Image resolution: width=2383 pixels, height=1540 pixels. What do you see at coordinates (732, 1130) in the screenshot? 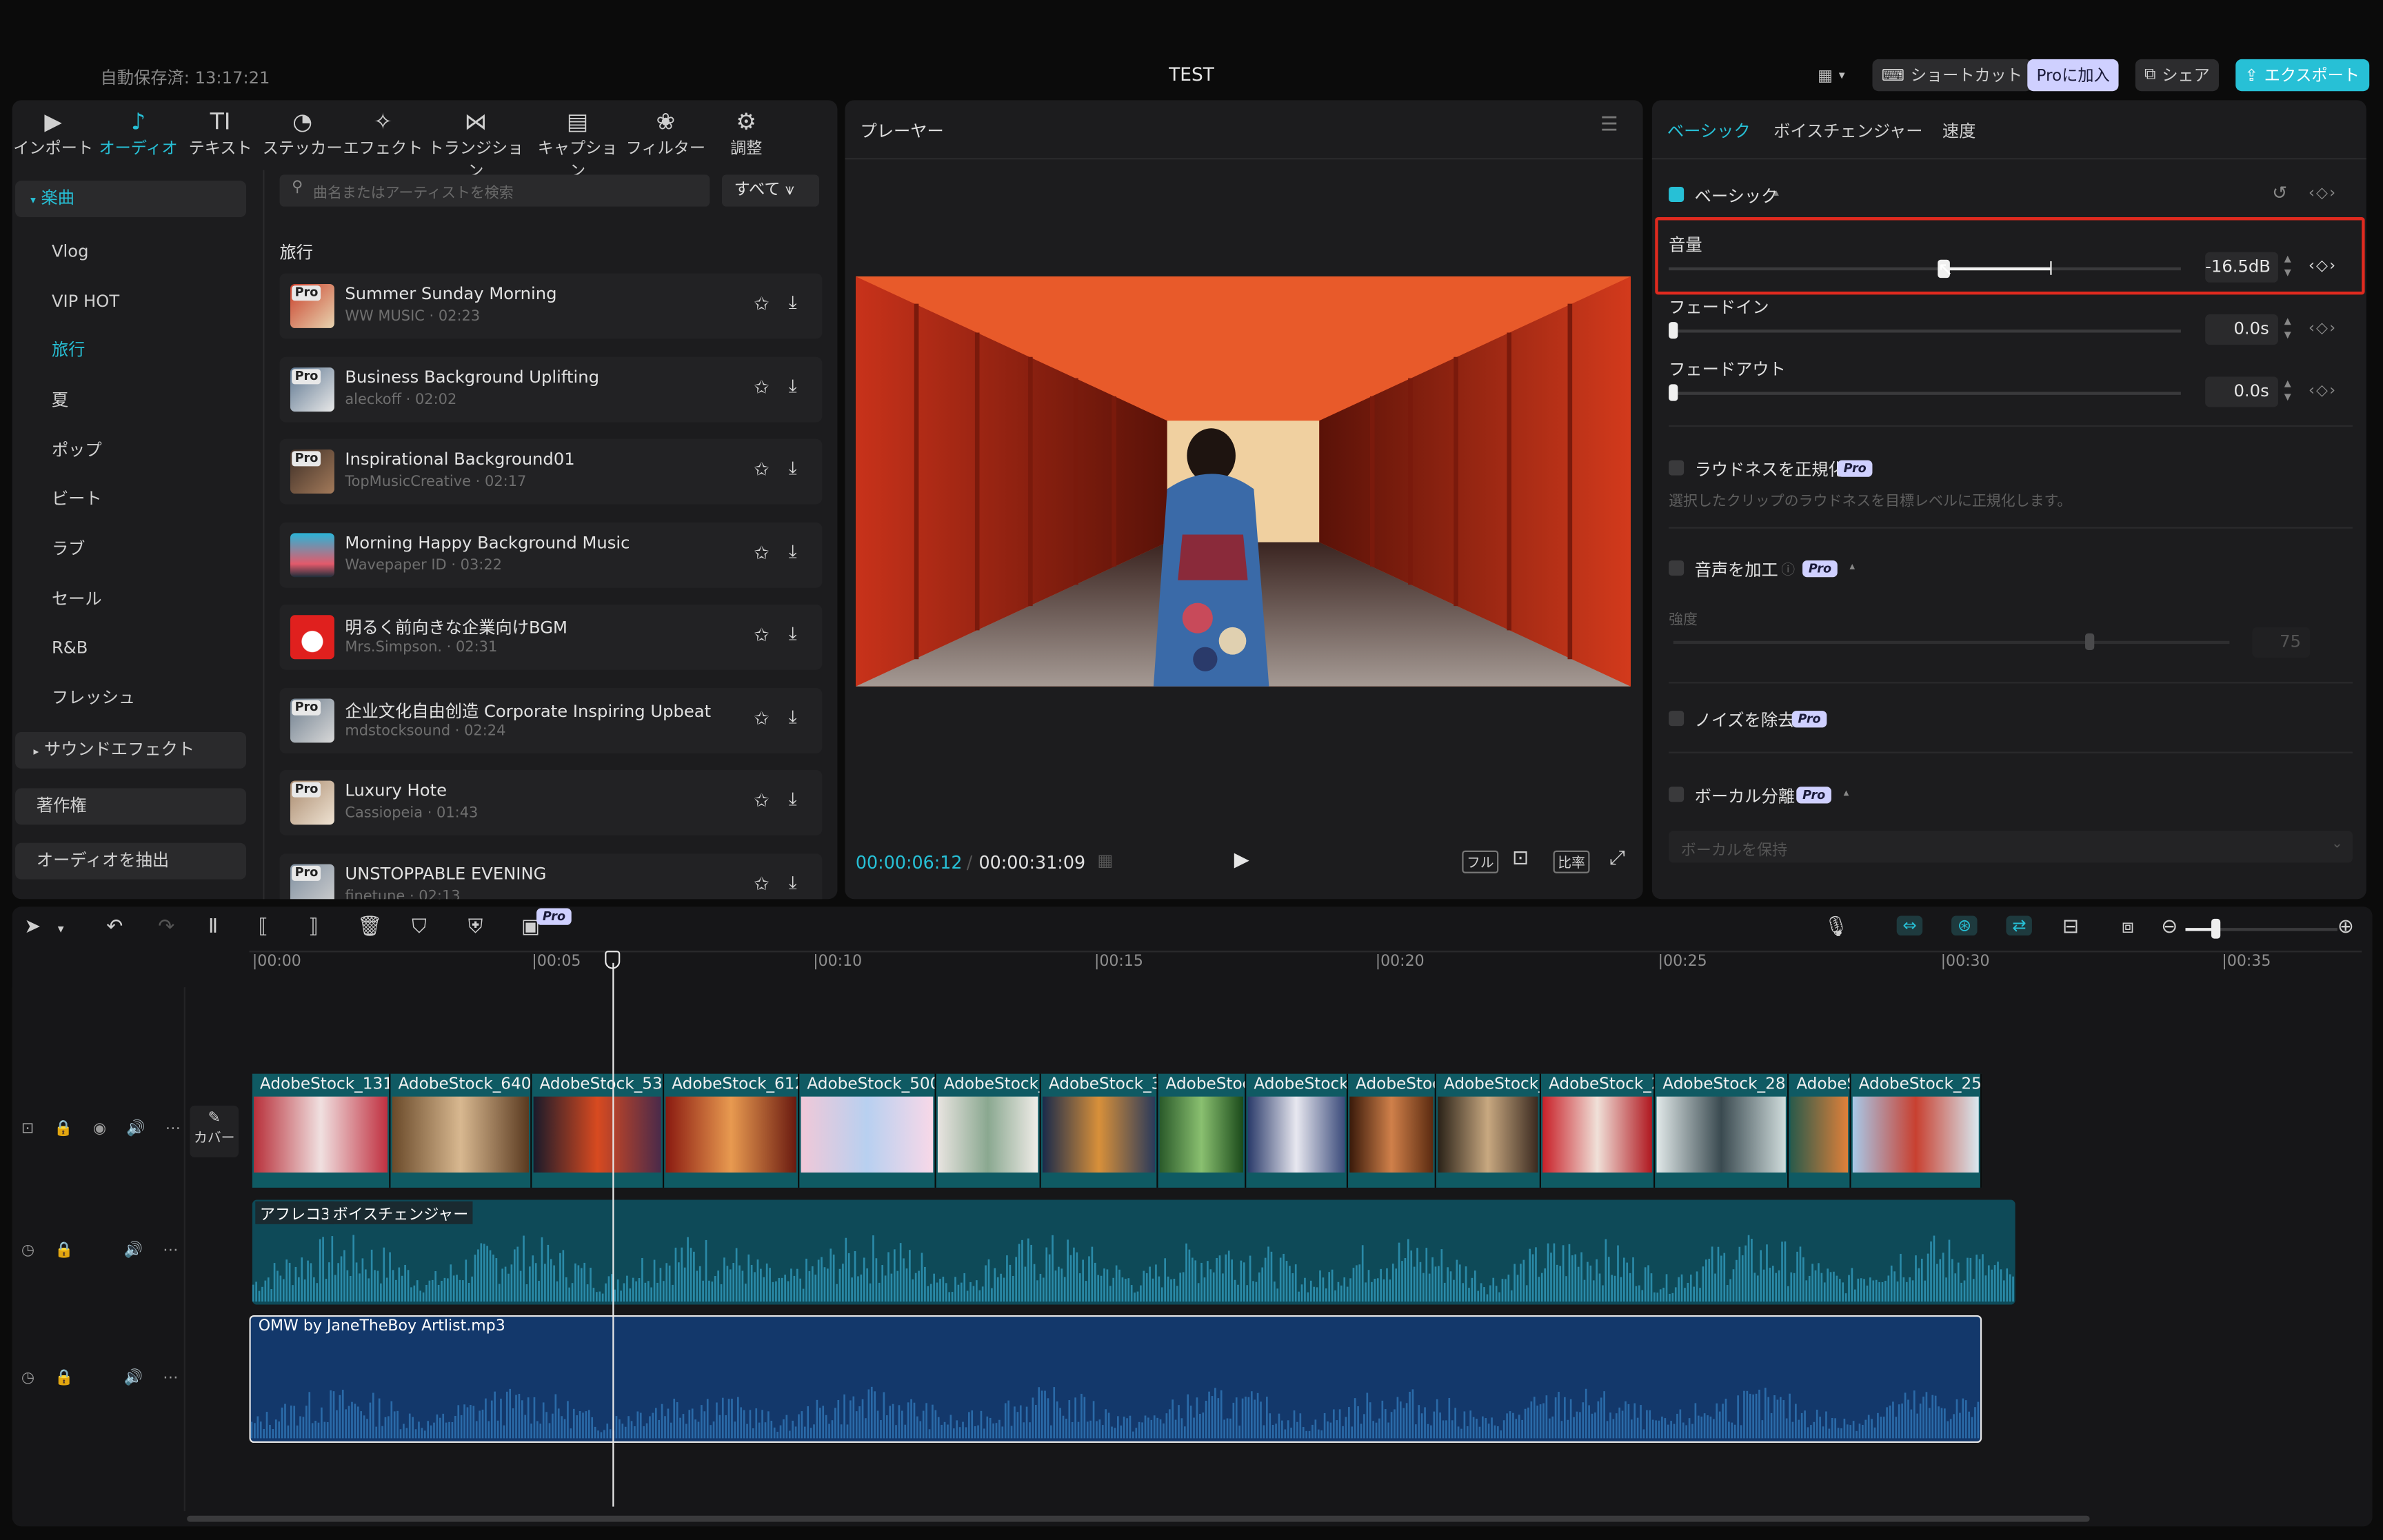
I see `video-clip: AdobeStock_612` at bounding box center [732, 1130].